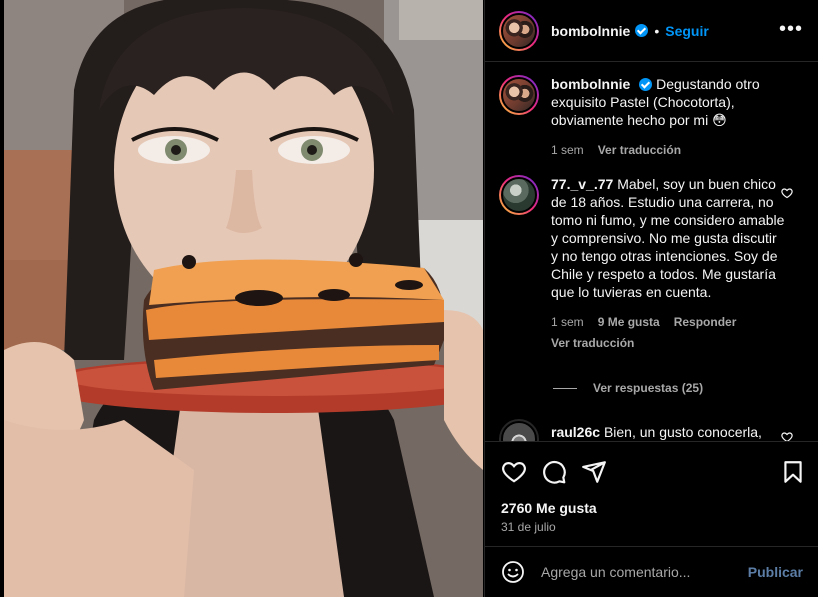 This screenshot has height=597, width=818. Describe the element at coordinates (629, 322) in the screenshot. I see `comment-likes: 9 Me gusta` at that location.